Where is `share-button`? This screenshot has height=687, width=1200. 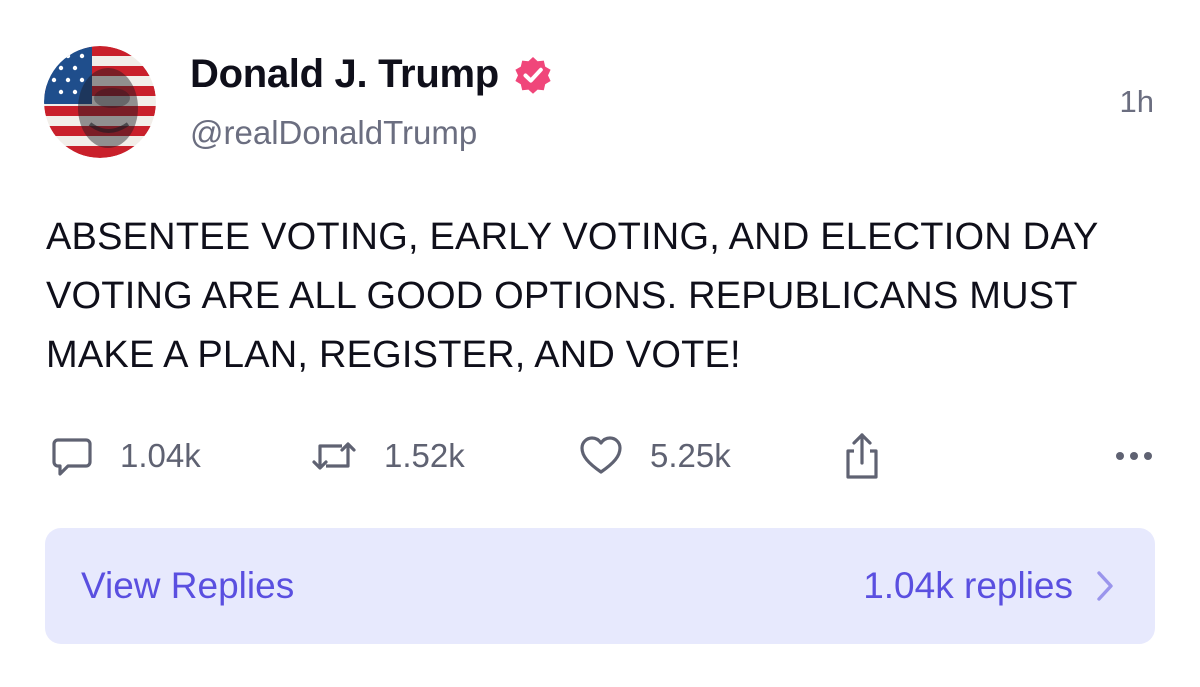 share-button is located at coordinates (862, 456).